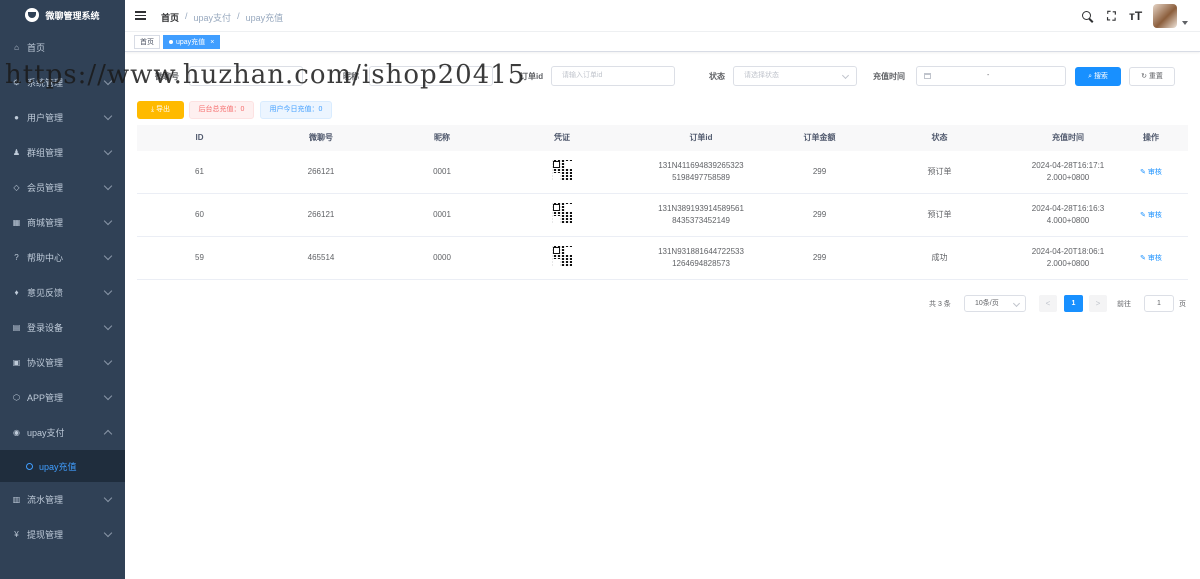  I want to click on cell-time: 2024-04-28T16:16:3 4.000+0800, so click(1068, 215).